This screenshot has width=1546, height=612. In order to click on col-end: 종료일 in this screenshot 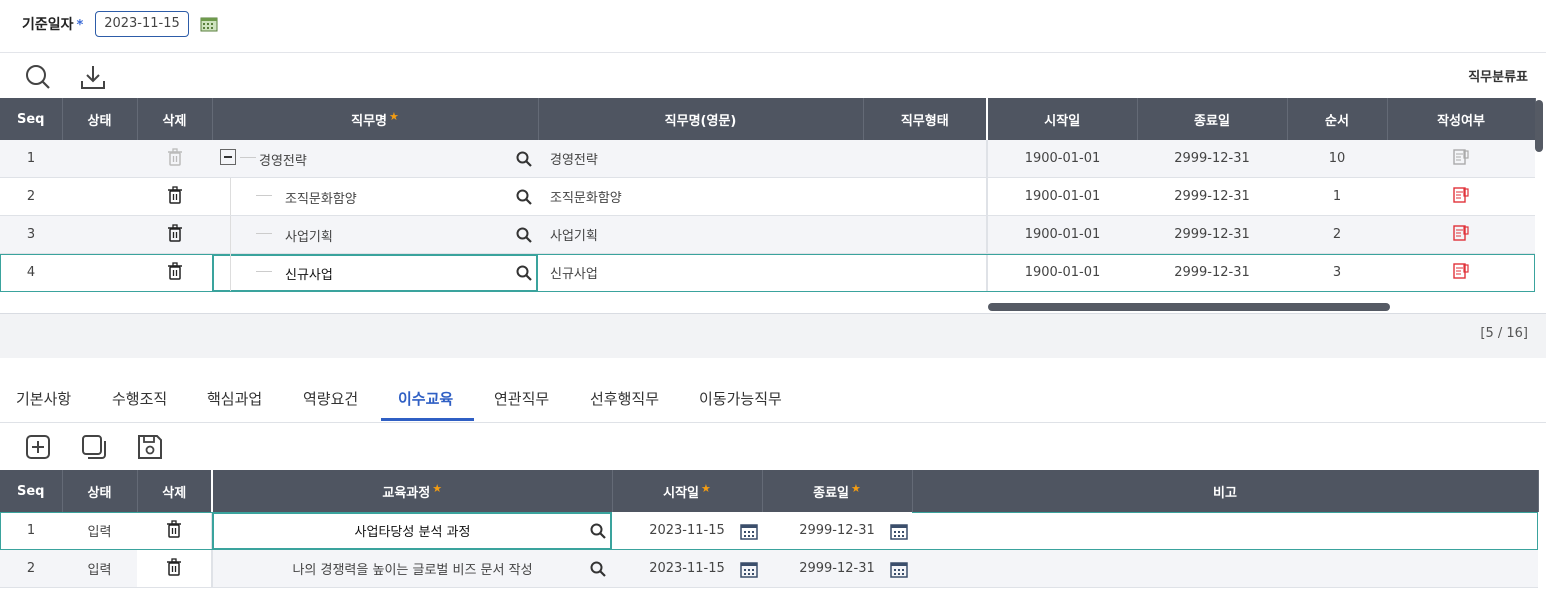, I will do `click(1212, 119)`.